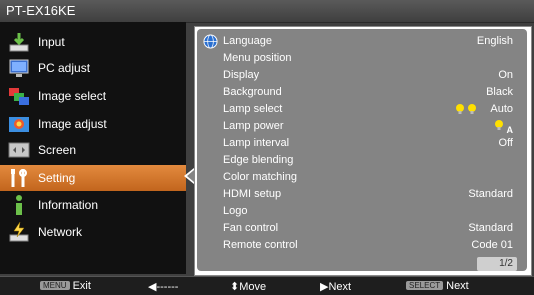 The width and height of the screenshot is (534, 295). What do you see at coordinates (362, 126) in the screenshot?
I see `row-lamp-power: Lamp power A` at bounding box center [362, 126].